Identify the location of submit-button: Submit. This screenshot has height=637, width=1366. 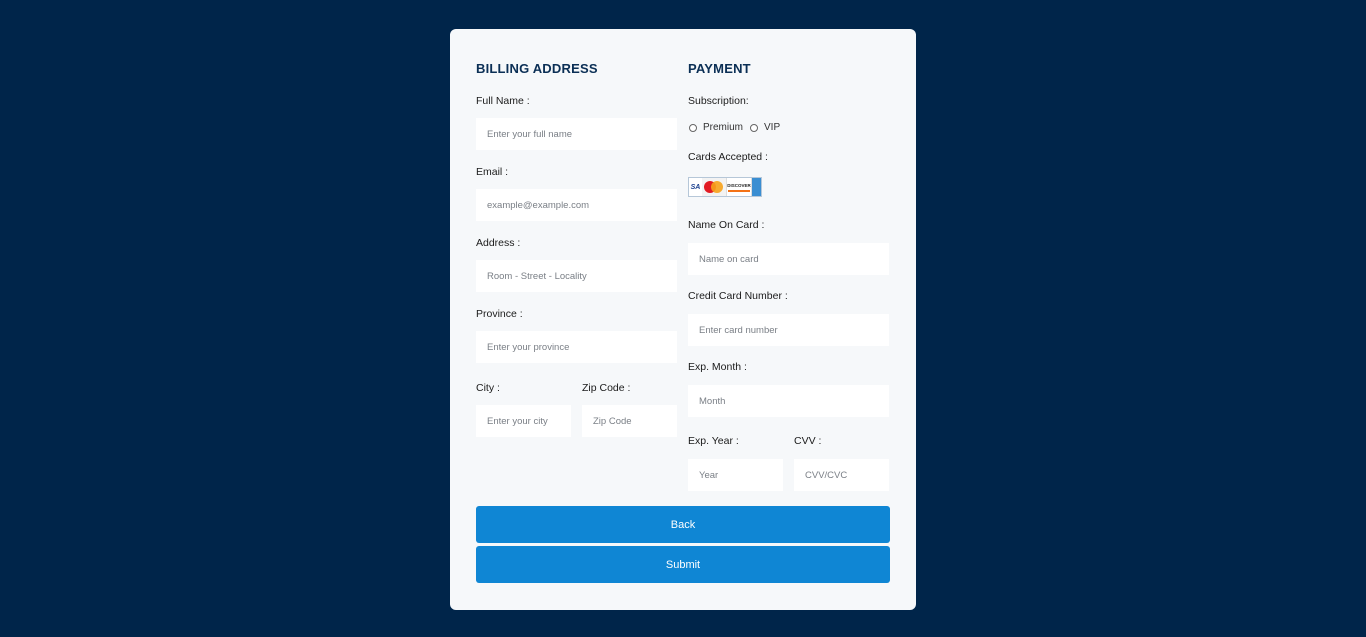
(683, 564).